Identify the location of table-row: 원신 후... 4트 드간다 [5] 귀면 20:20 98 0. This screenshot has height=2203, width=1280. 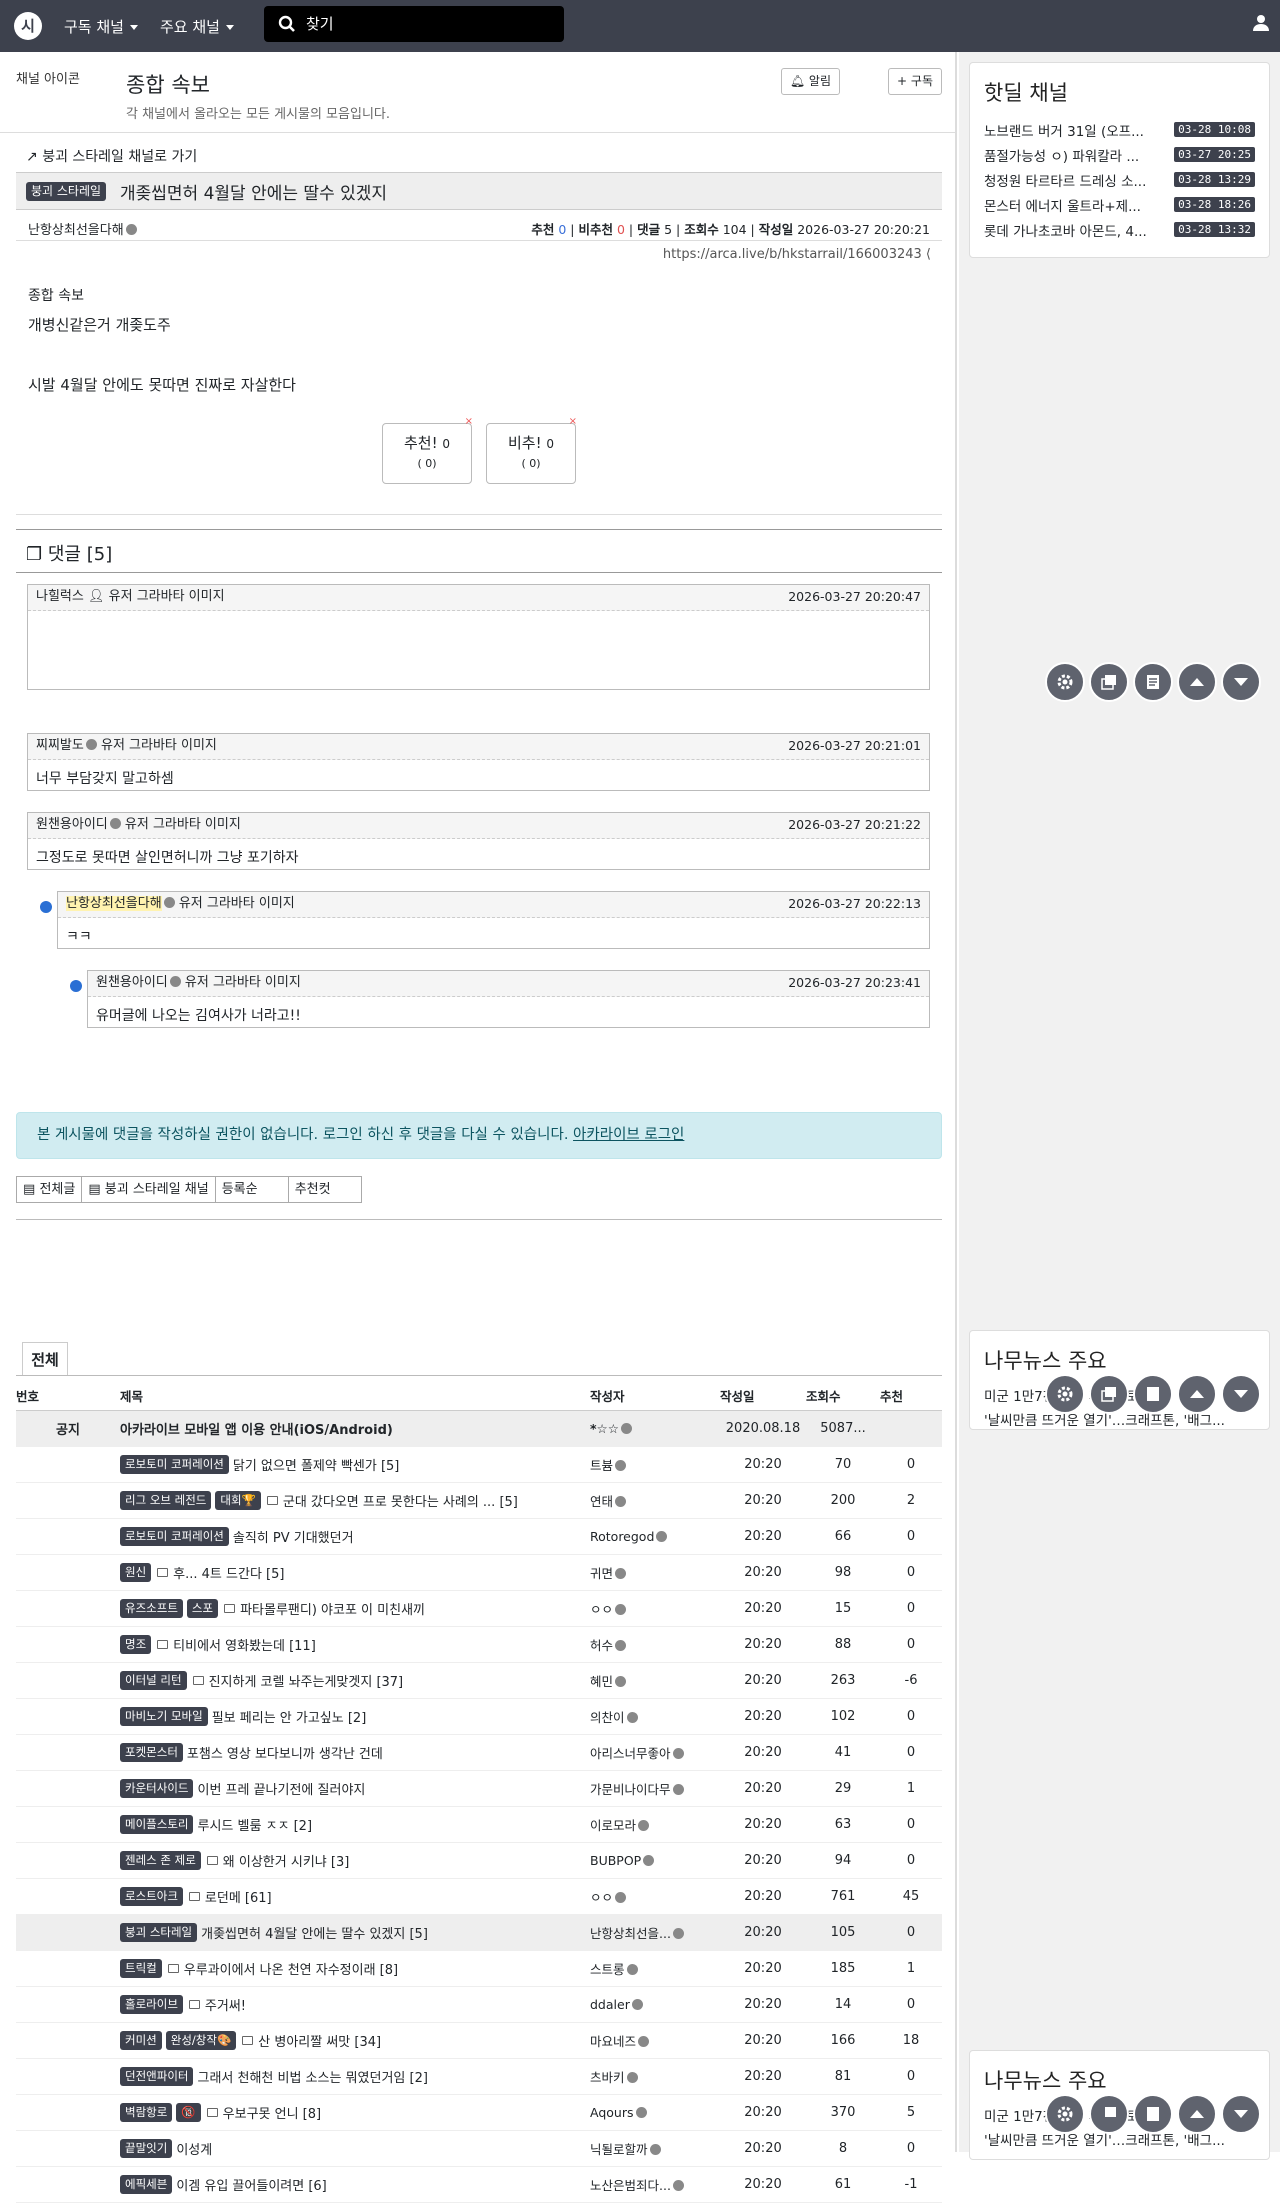
(479, 1572).